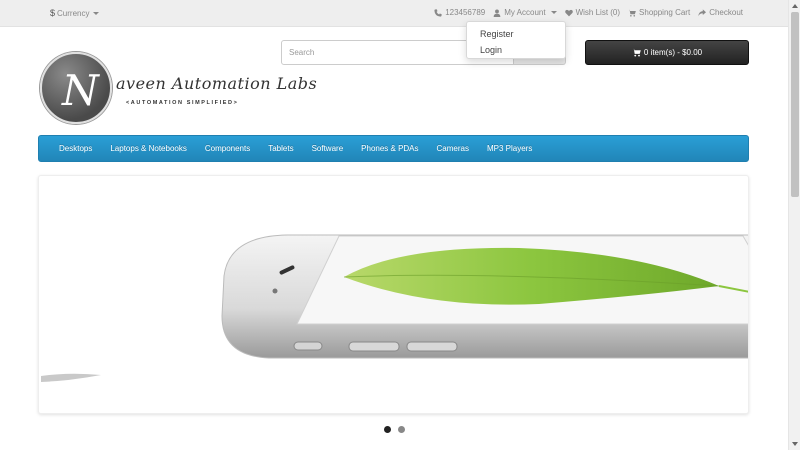  What do you see at coordinates (394, 429) in the screenshot?
I see `slideshow-pagination` at bounding box center [394, 429].